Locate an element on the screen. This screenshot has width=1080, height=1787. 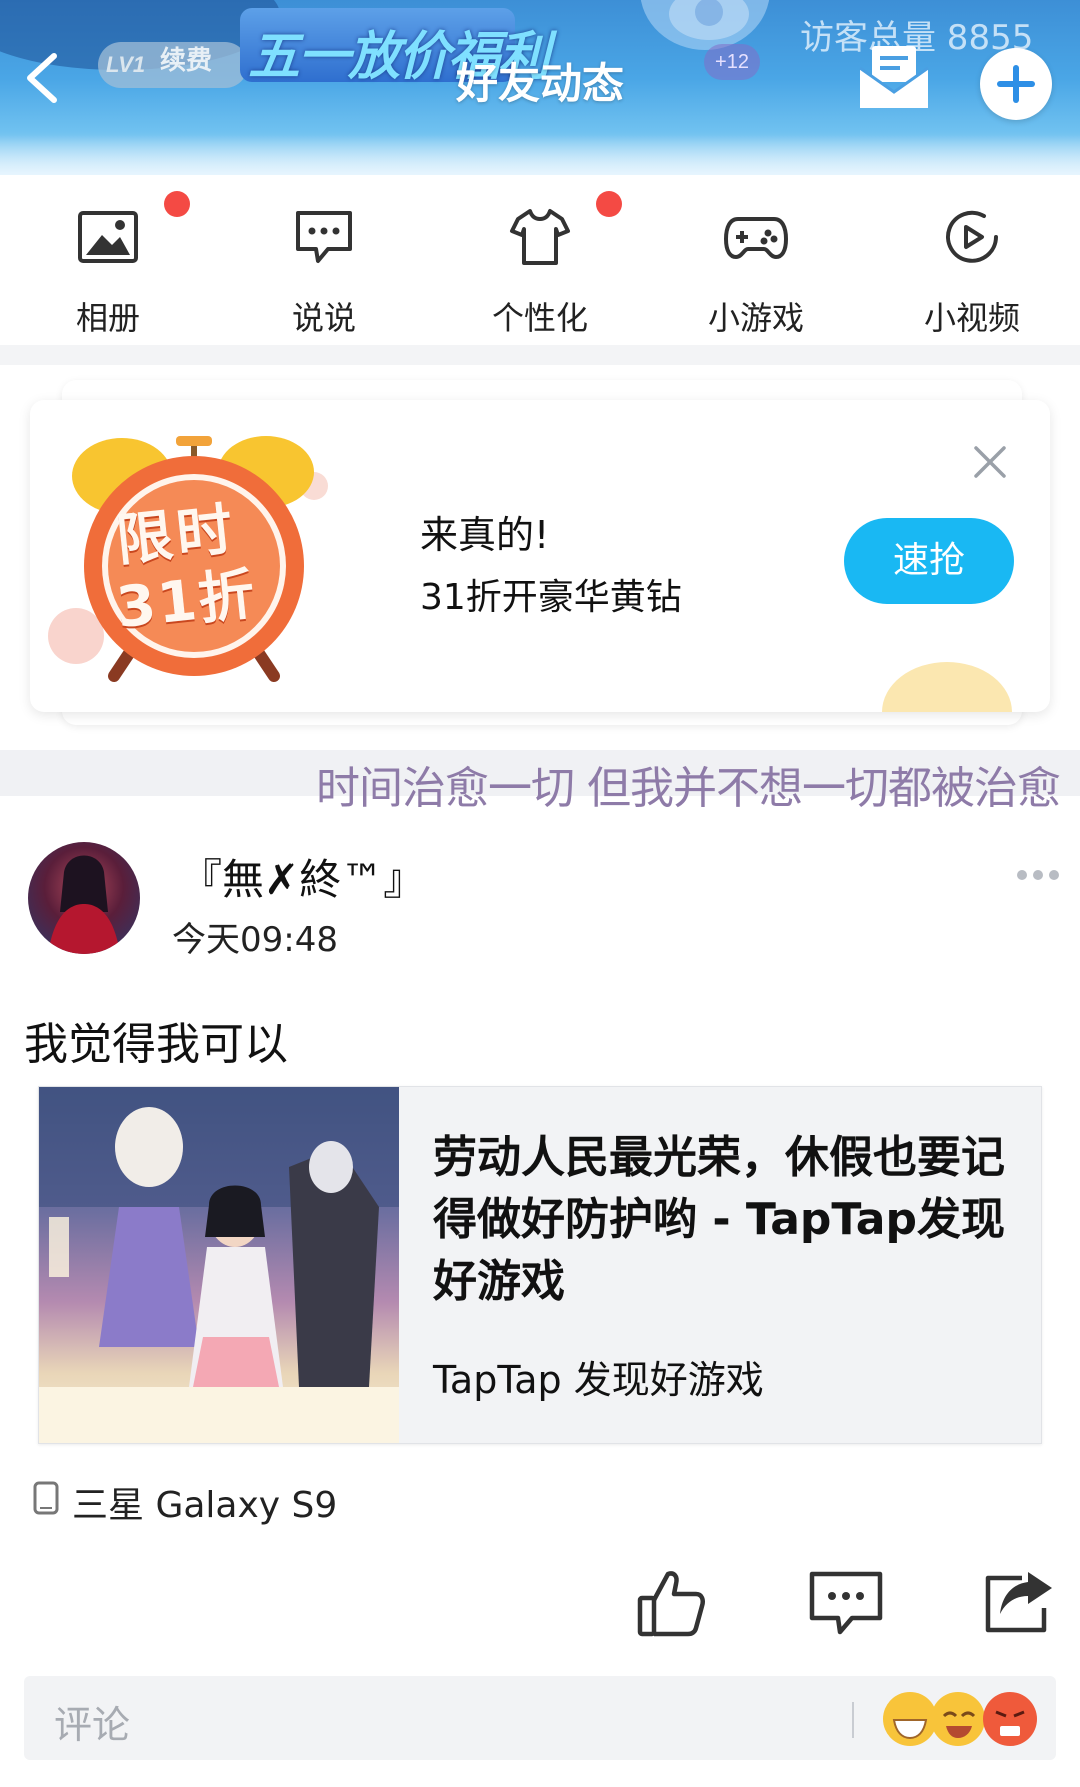
ad-illustration-text: 31折 is located at coordinates (186, 601).